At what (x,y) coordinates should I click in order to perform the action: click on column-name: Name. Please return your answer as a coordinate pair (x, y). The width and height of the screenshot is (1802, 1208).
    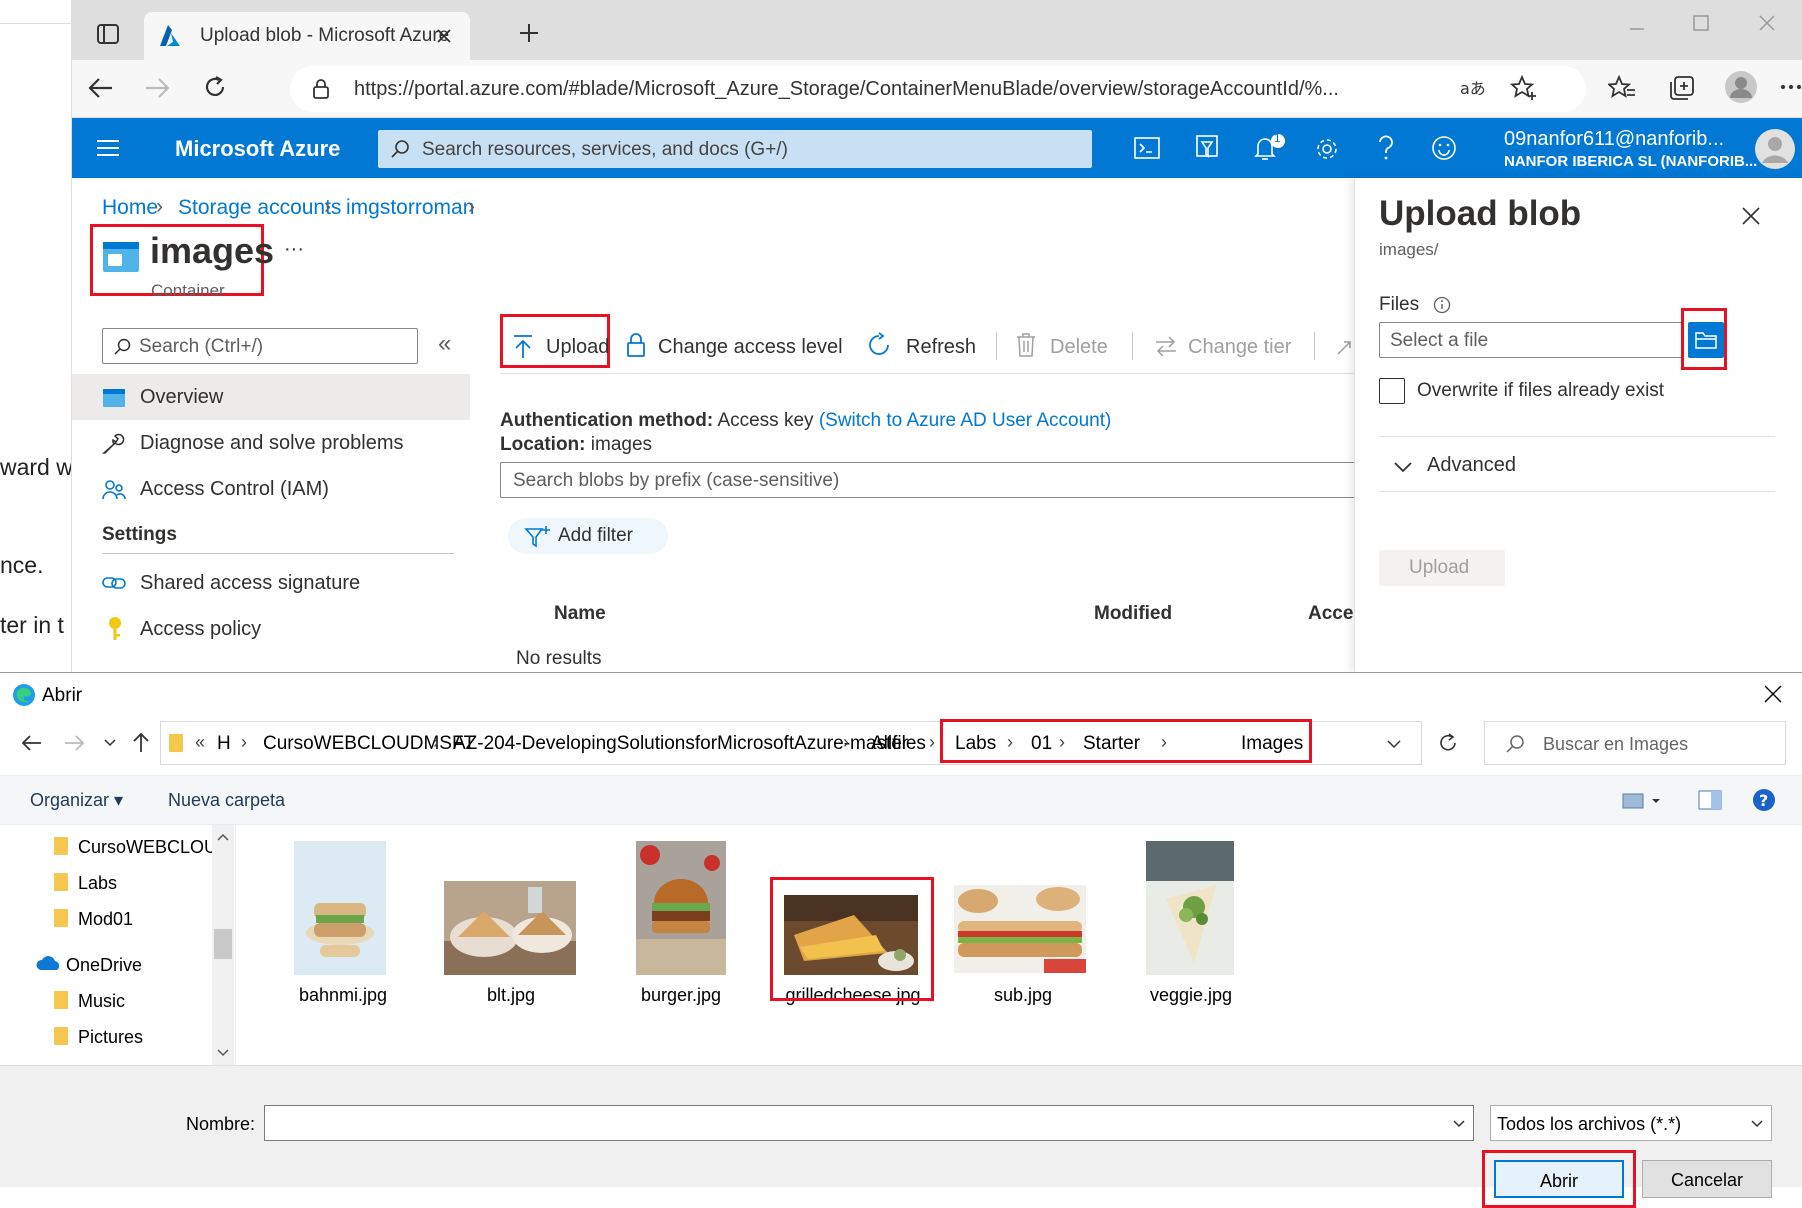
    Looking at the image, I should click on (580, 614).